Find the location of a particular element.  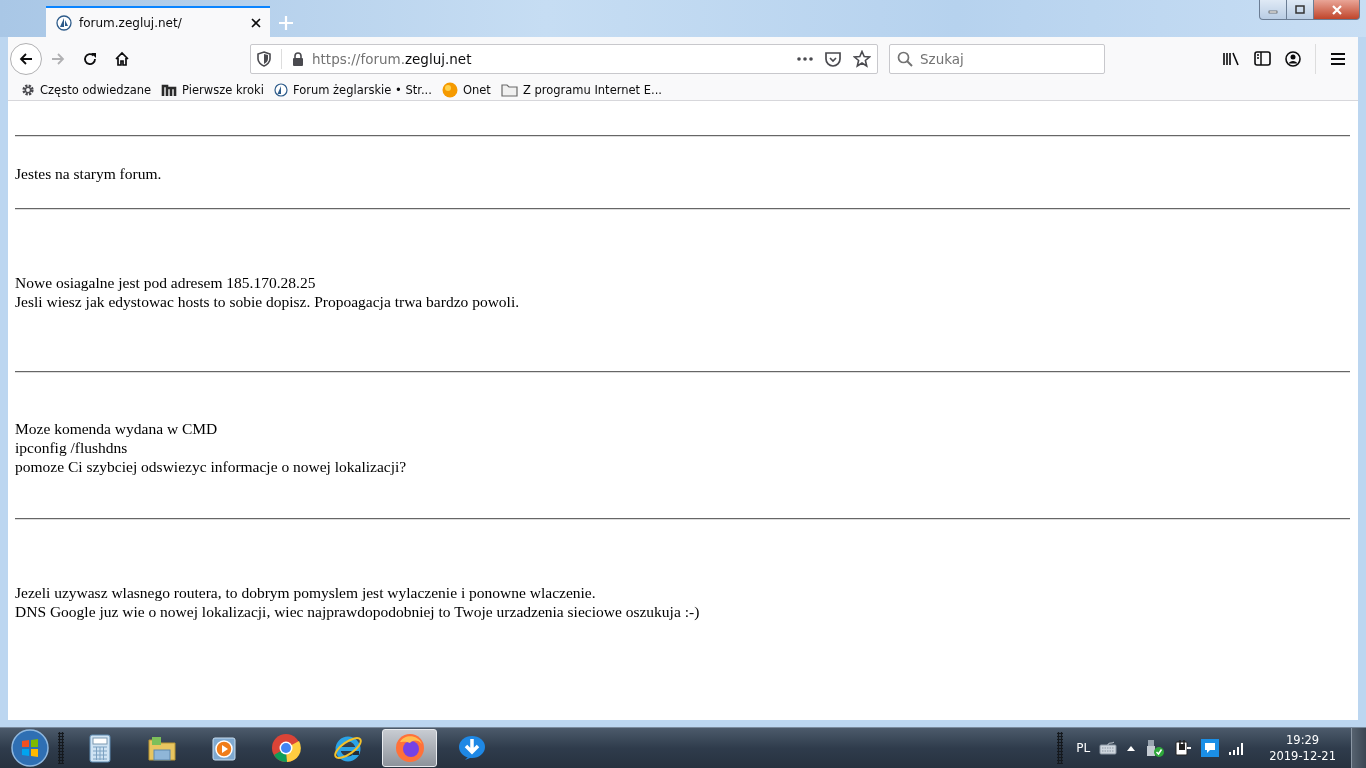

close-button is located at coordinates (1337, 10).